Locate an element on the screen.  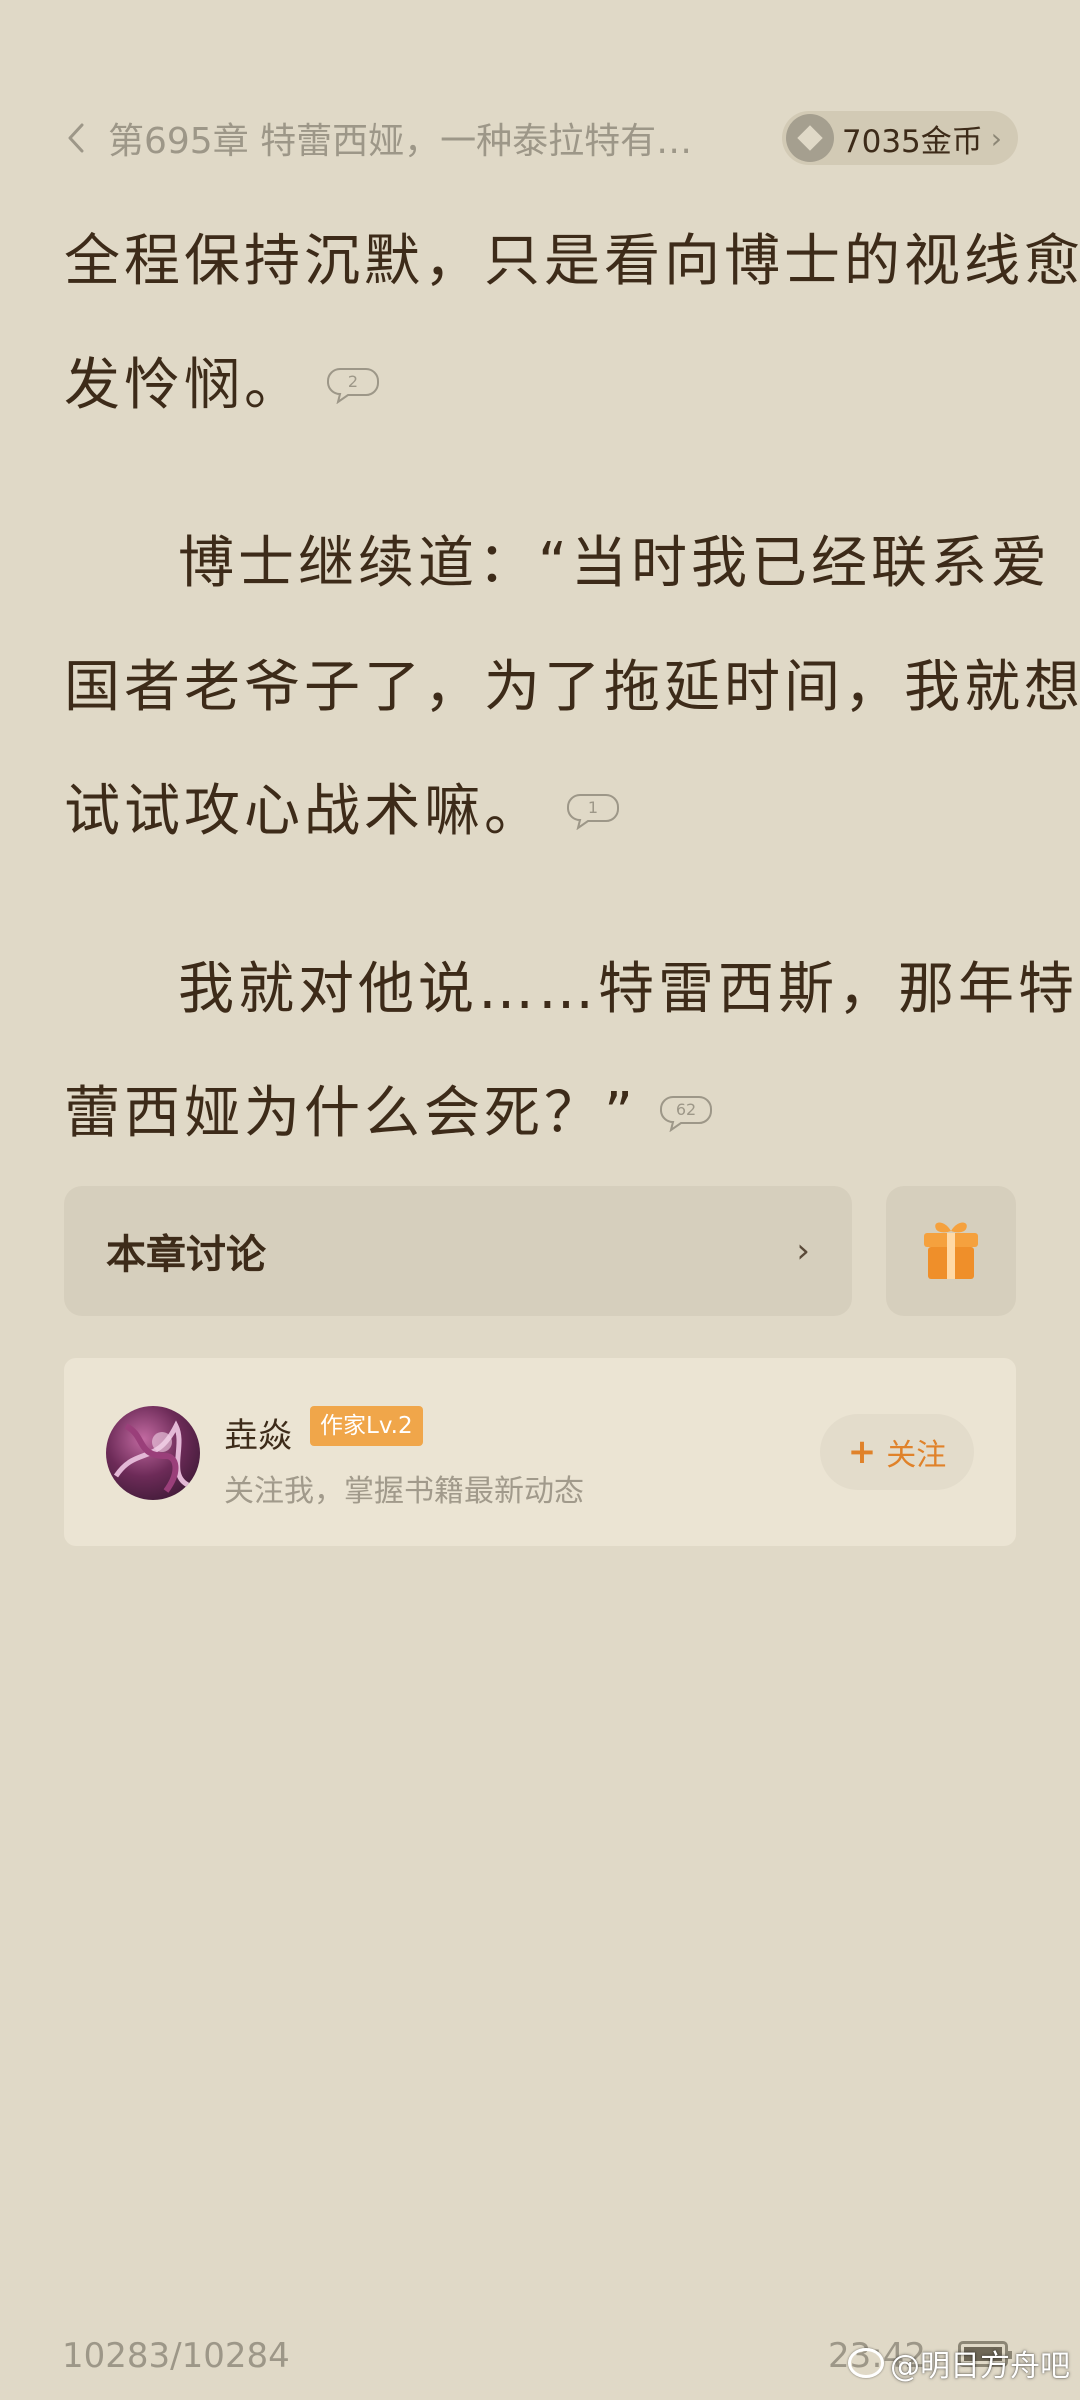
follow-label: 关注 is located at coordinates (916, 1455).